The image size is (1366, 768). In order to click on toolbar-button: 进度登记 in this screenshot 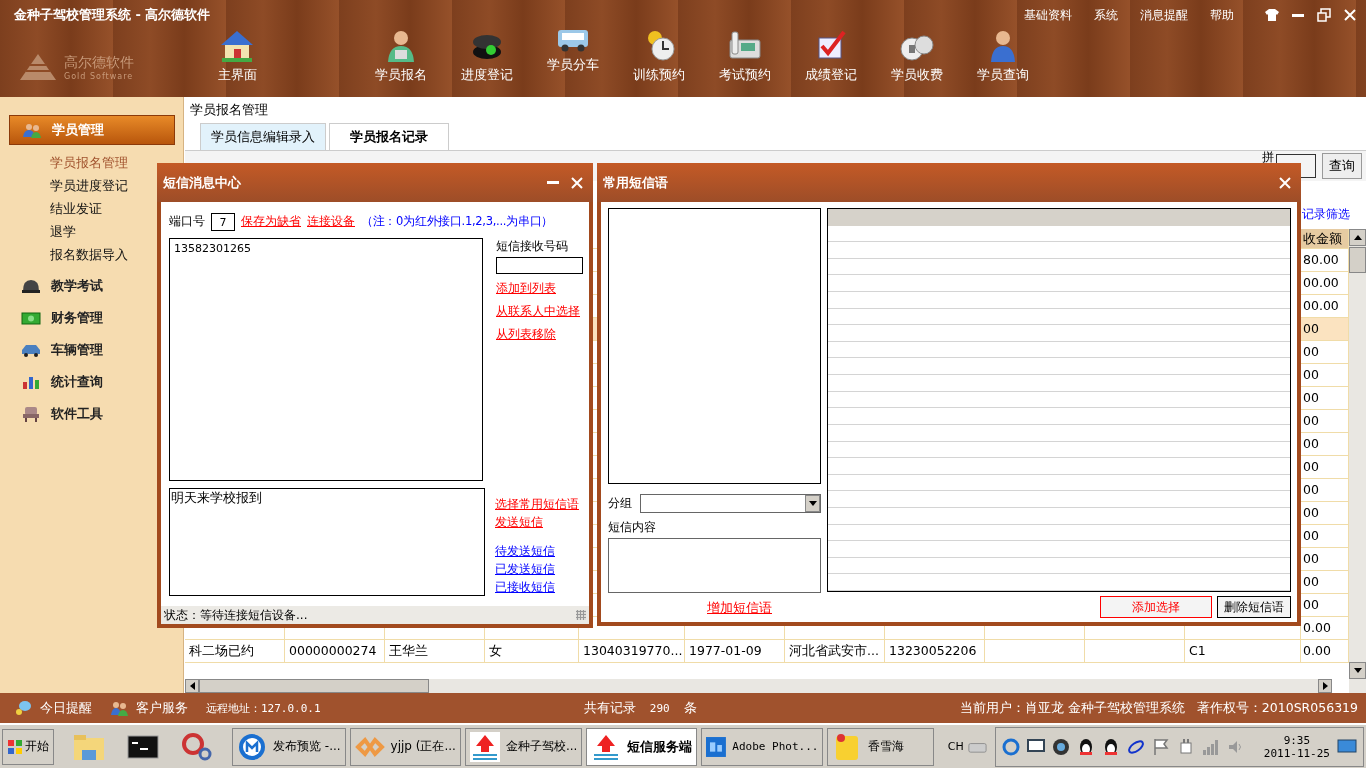, I will do `click(487, 59)`.